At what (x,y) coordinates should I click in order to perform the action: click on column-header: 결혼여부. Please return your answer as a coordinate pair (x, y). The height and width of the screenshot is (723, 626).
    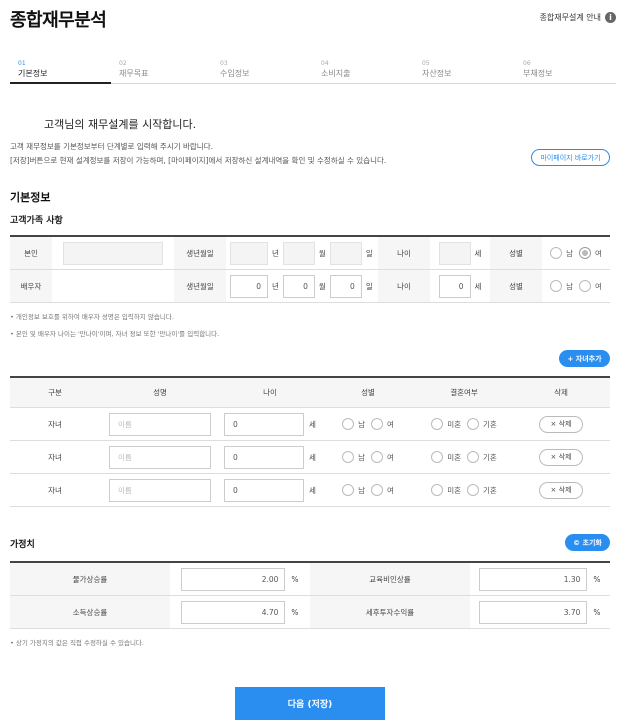
    Looking at the image, I should click on (464, 392).